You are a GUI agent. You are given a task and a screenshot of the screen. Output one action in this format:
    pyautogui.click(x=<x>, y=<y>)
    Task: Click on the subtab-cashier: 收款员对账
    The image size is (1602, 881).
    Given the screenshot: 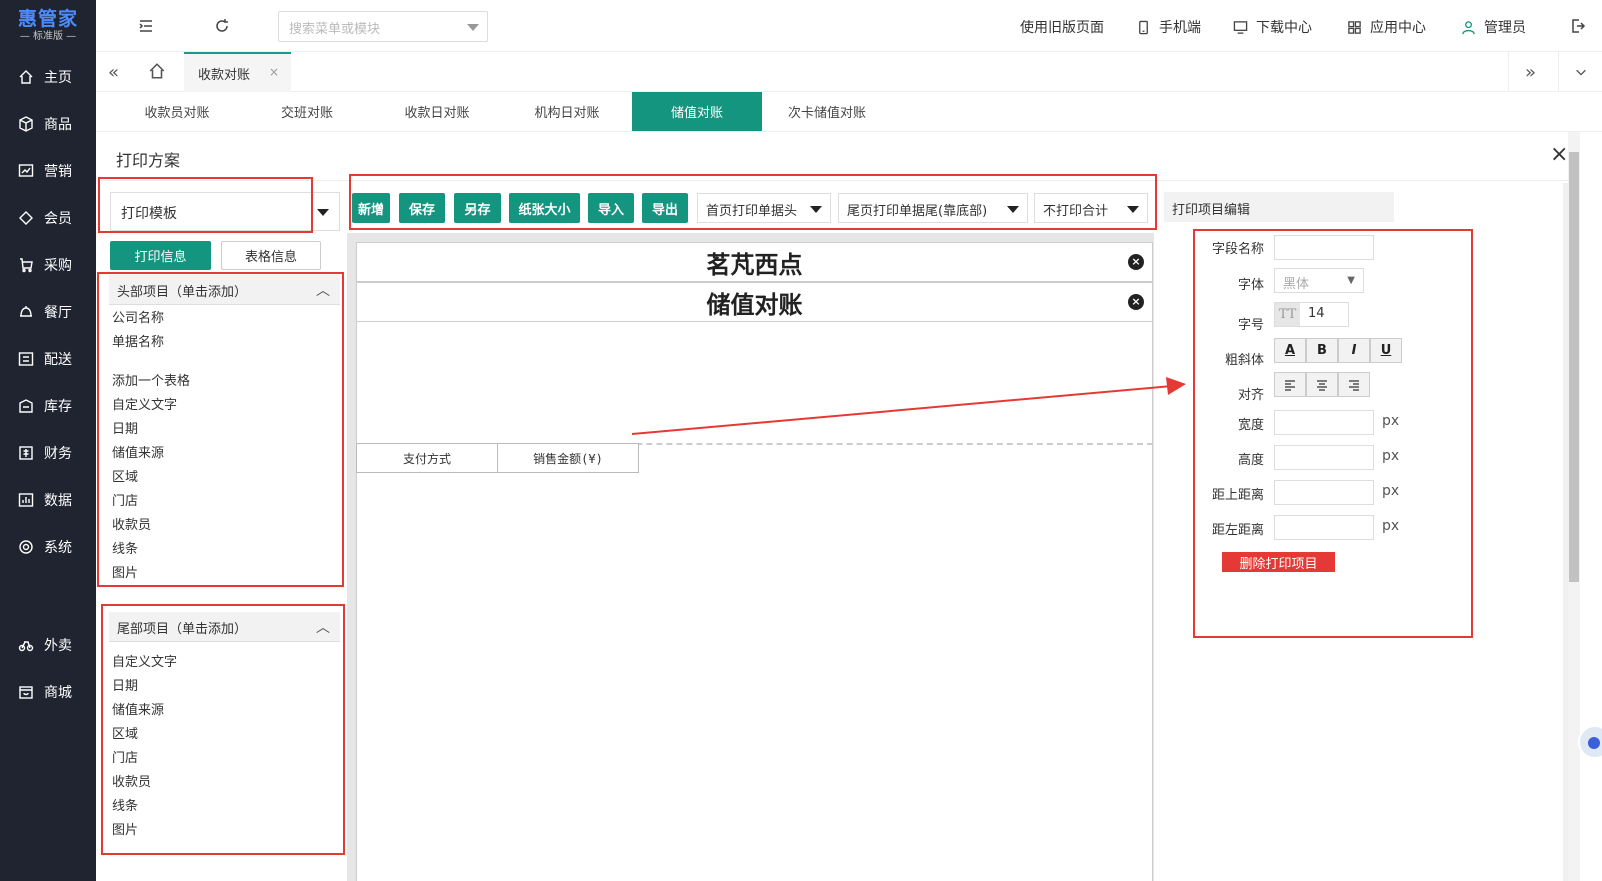 What is the action you would take?
    pyautogui.click(x=177, y=111)
    